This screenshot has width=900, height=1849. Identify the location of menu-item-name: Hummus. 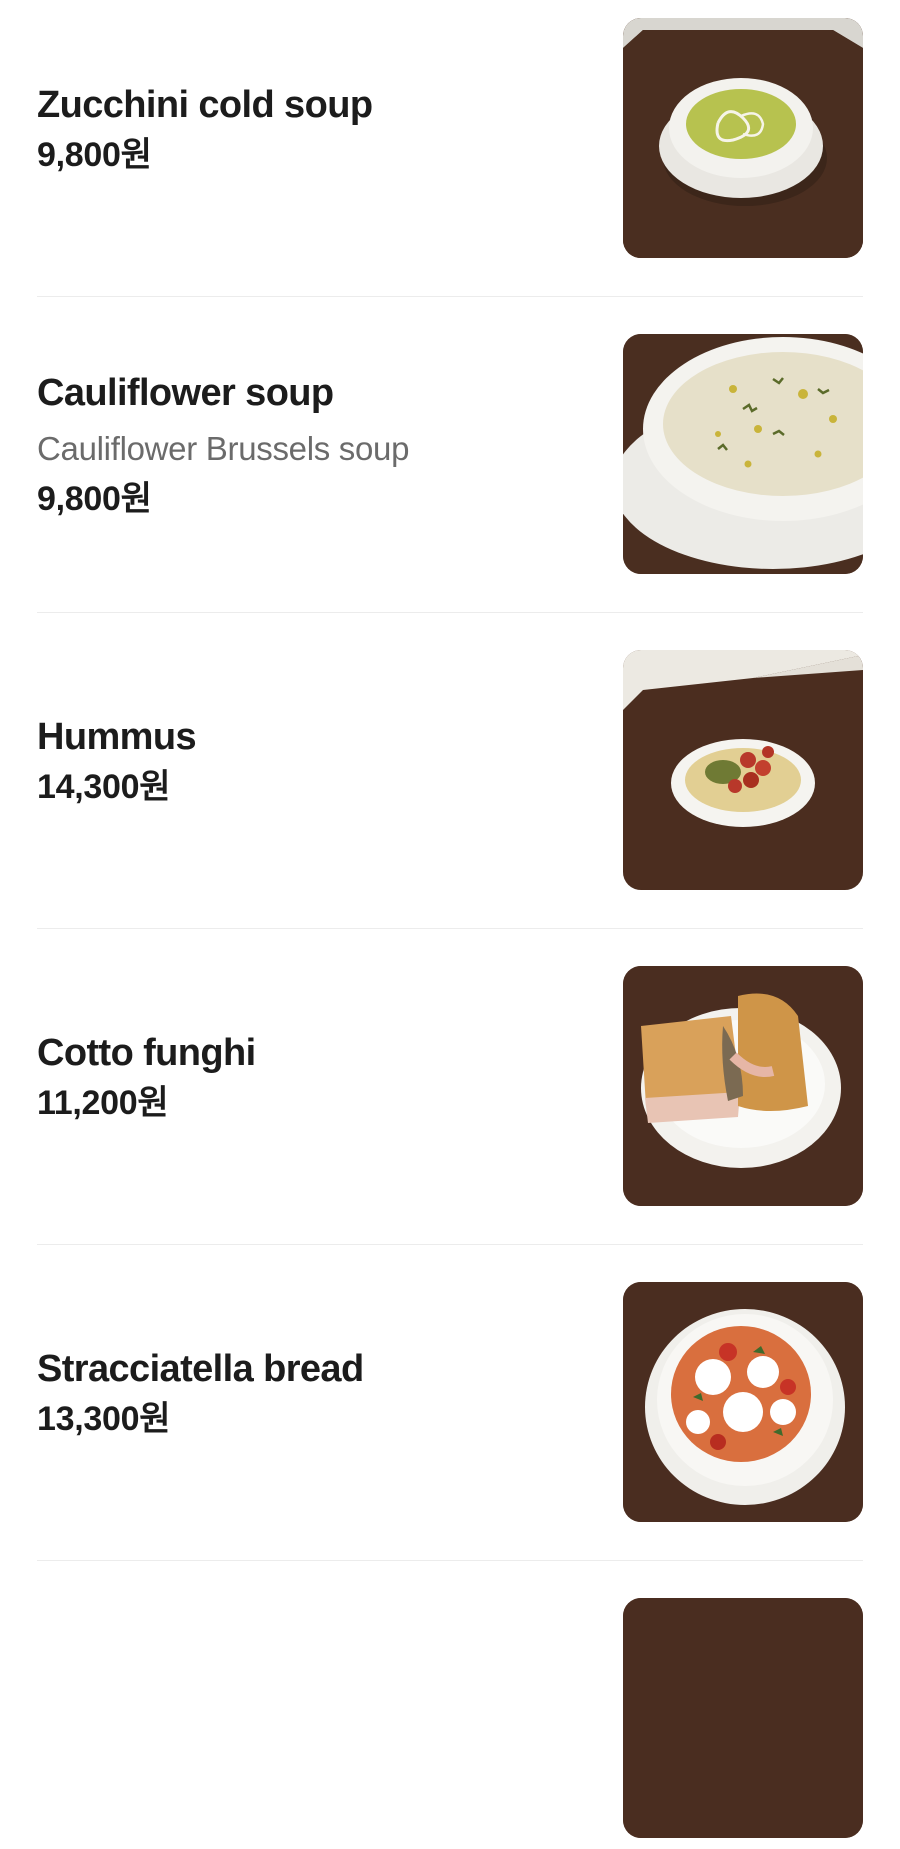
(117, 737).